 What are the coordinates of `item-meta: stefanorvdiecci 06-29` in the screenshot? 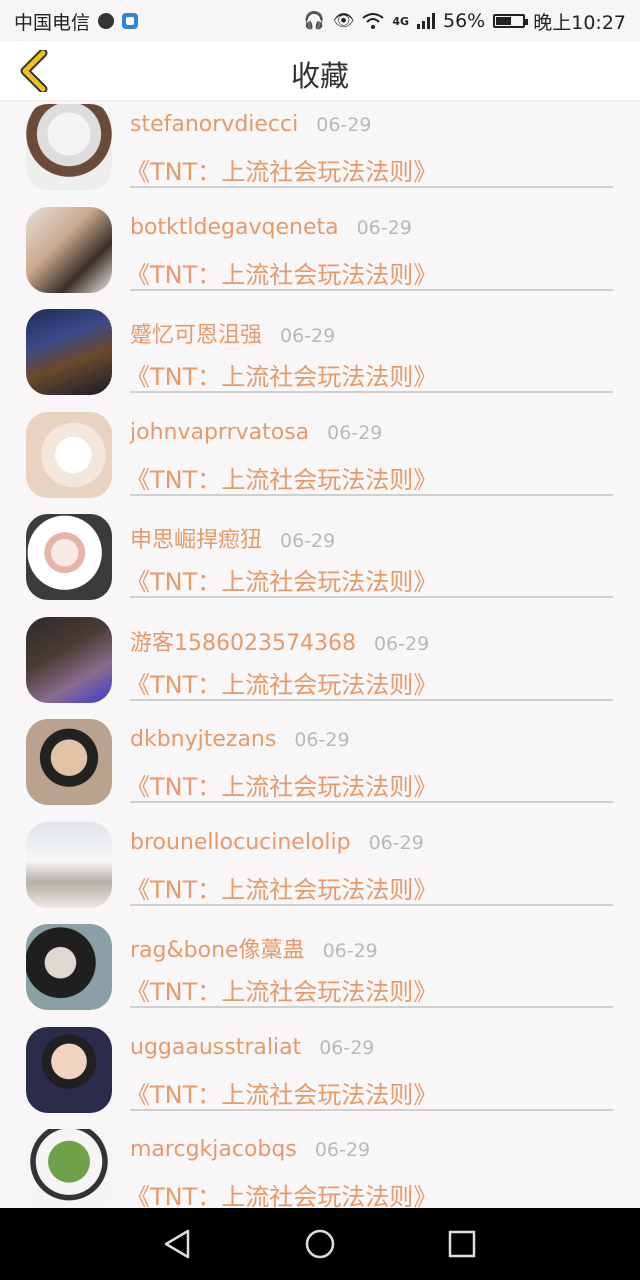 It's located at (250, 128).